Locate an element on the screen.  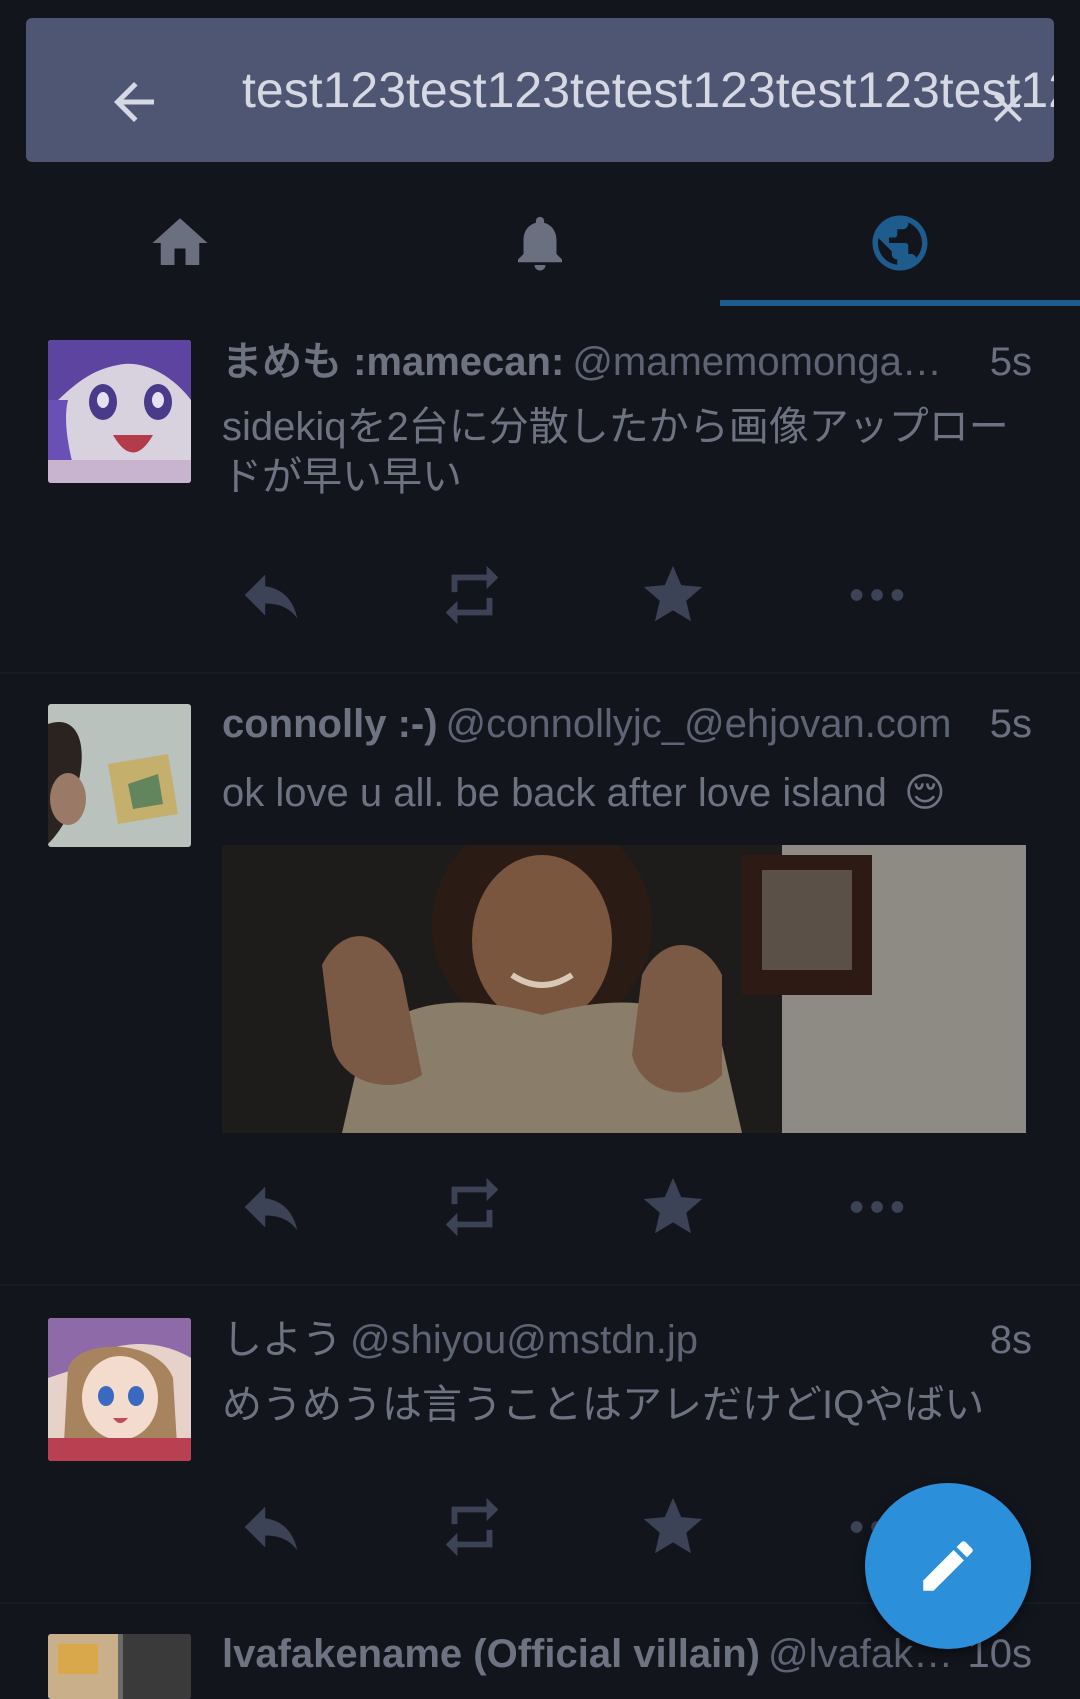
tab-home is located at coordinates (180, 243).